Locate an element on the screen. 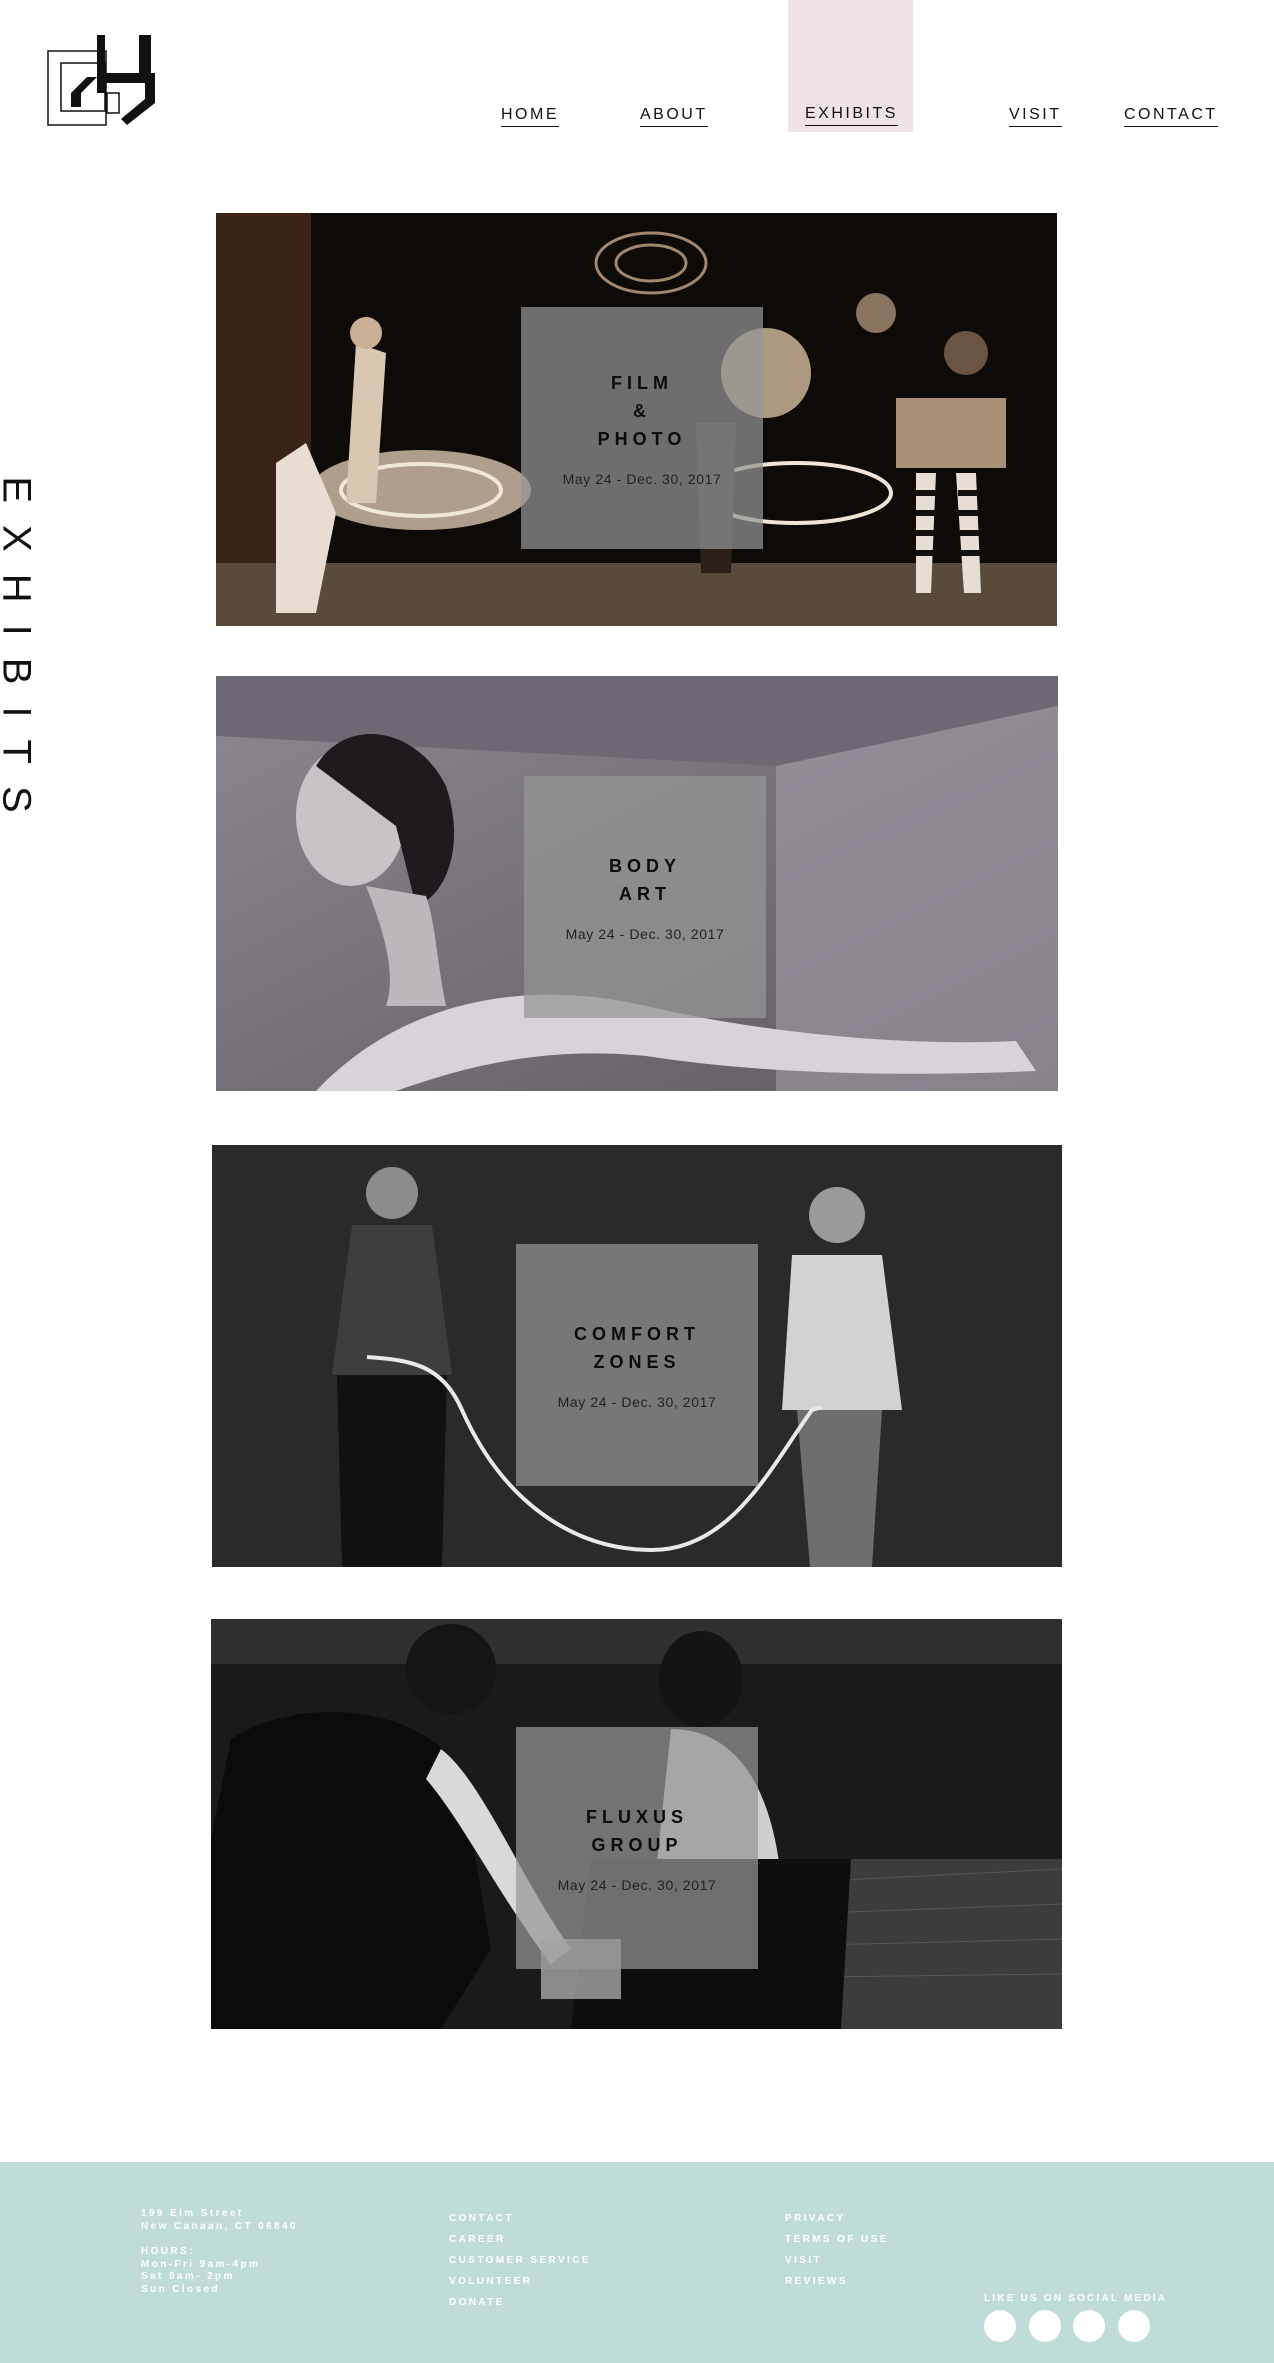 The image size is (1274, 2363). exhibit-title: COMFORT ZONES is located at coordinates (637, 1348).